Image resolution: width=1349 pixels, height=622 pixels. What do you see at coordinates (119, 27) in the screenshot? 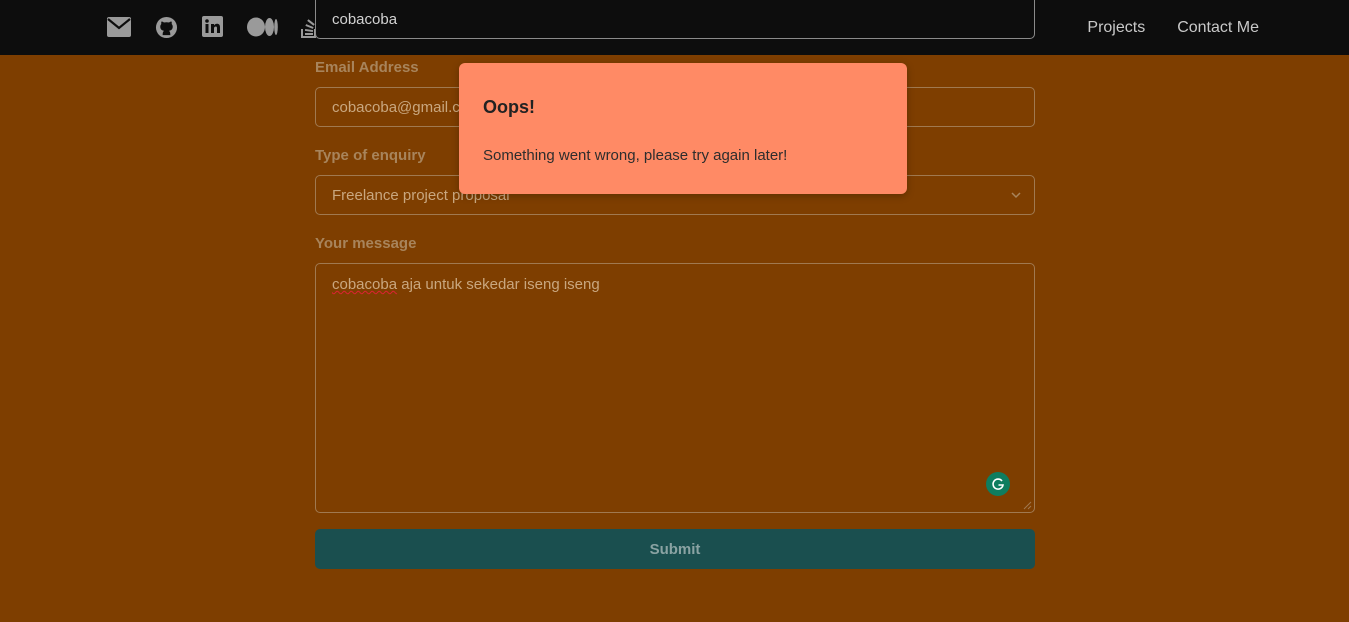
I see `mail-icon` at bounding box center [119, 27].